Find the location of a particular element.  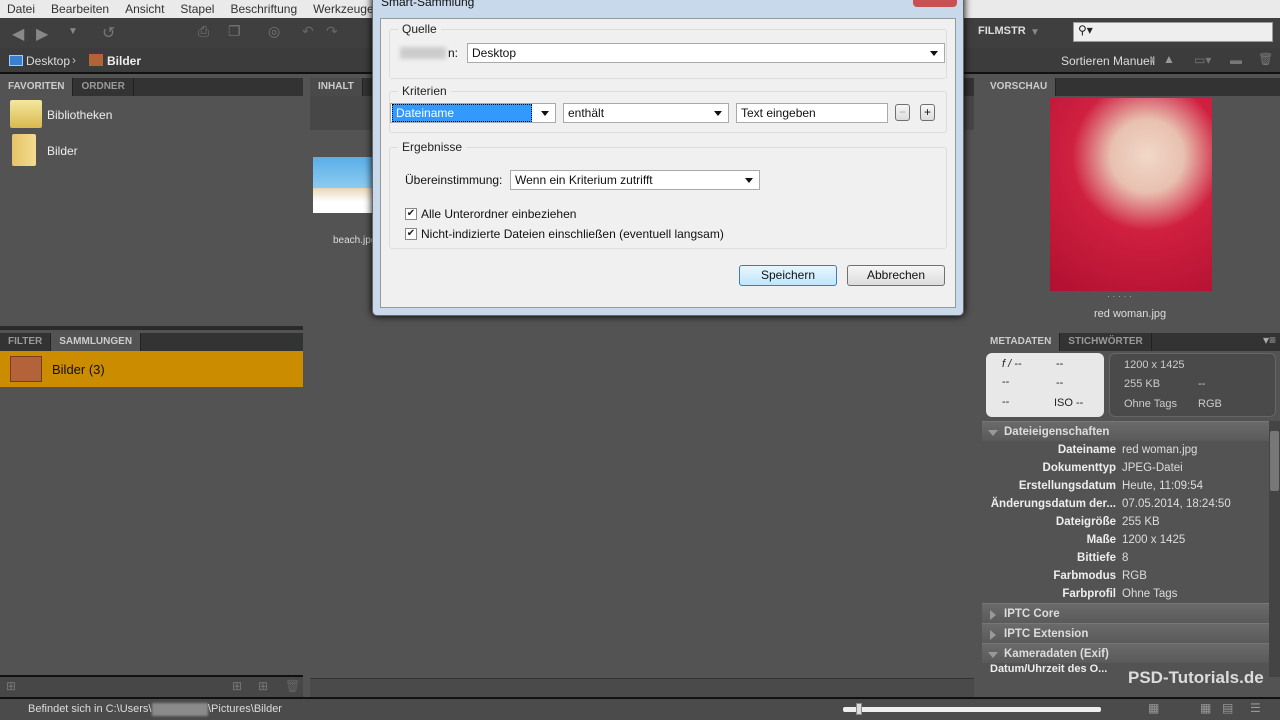

aperture: f / -- is located at coordinates (1012, 364).